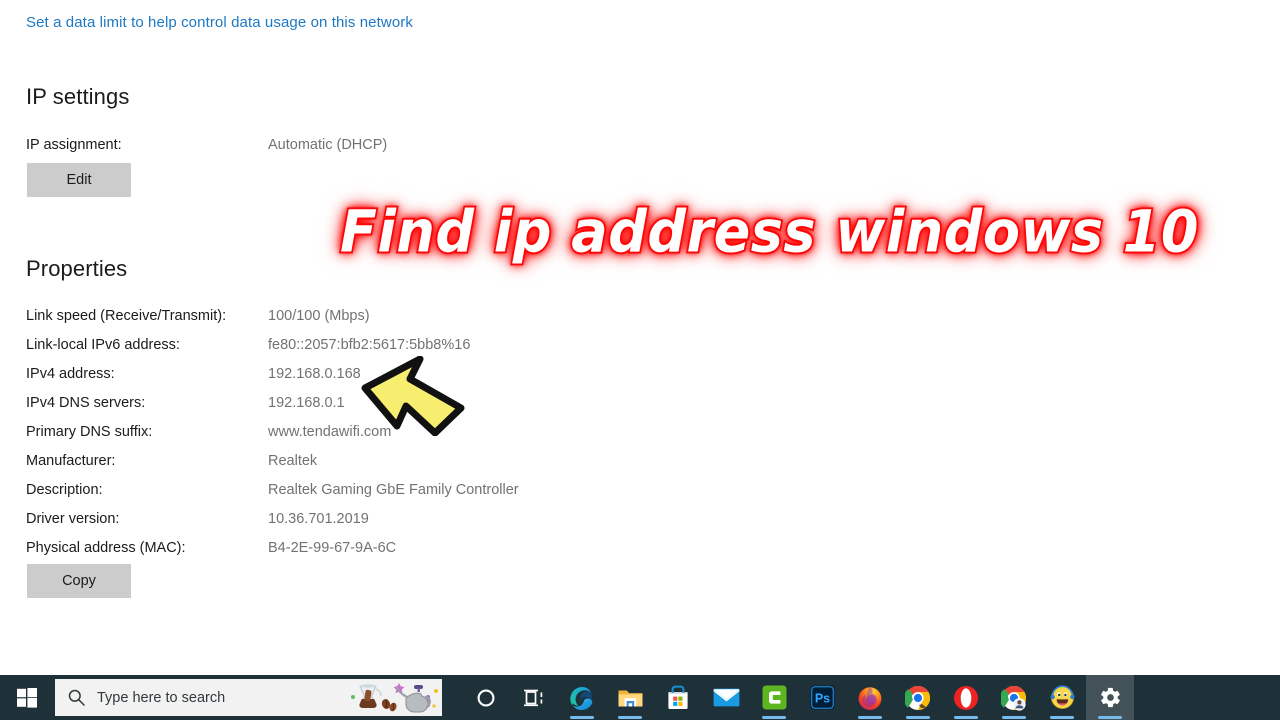 The image size is (1280, 720). Describe the element at coordinates (476, 148) in the screenshot. I see `row-ip-assignment: IP assignment: Automatic (DHCP)` at that location.